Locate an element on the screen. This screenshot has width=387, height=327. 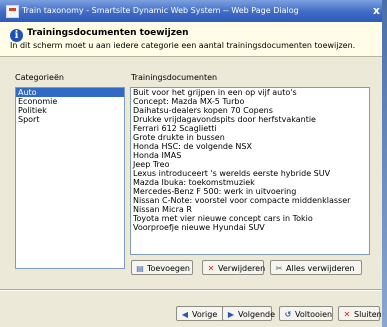
previous-button: ◀ Vorige is located at coordinates (200, 313).